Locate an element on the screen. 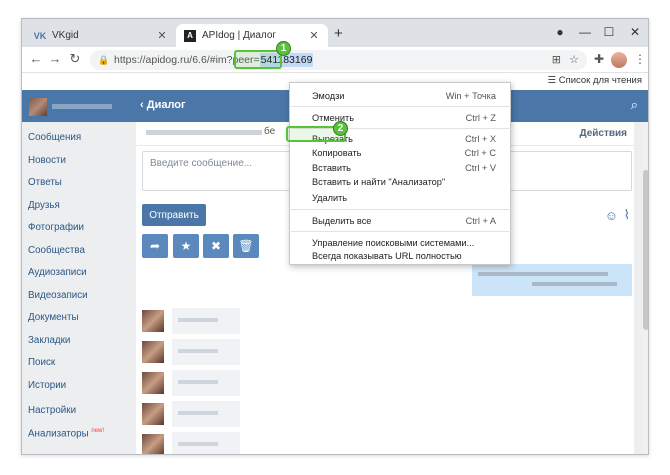  back-icon: ← is located at coordinates (36, 58).